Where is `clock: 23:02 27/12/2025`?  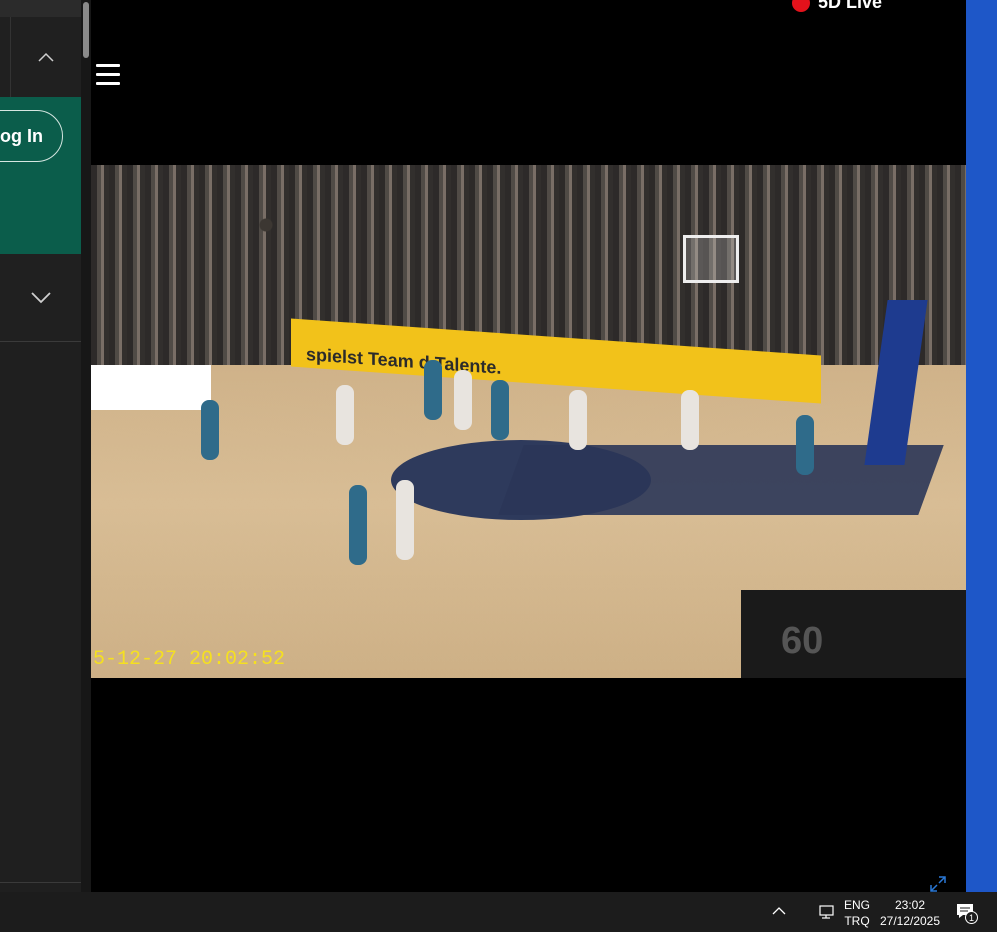 clock: 23:02 27/12/2025 is located at coordinates (910, 913).